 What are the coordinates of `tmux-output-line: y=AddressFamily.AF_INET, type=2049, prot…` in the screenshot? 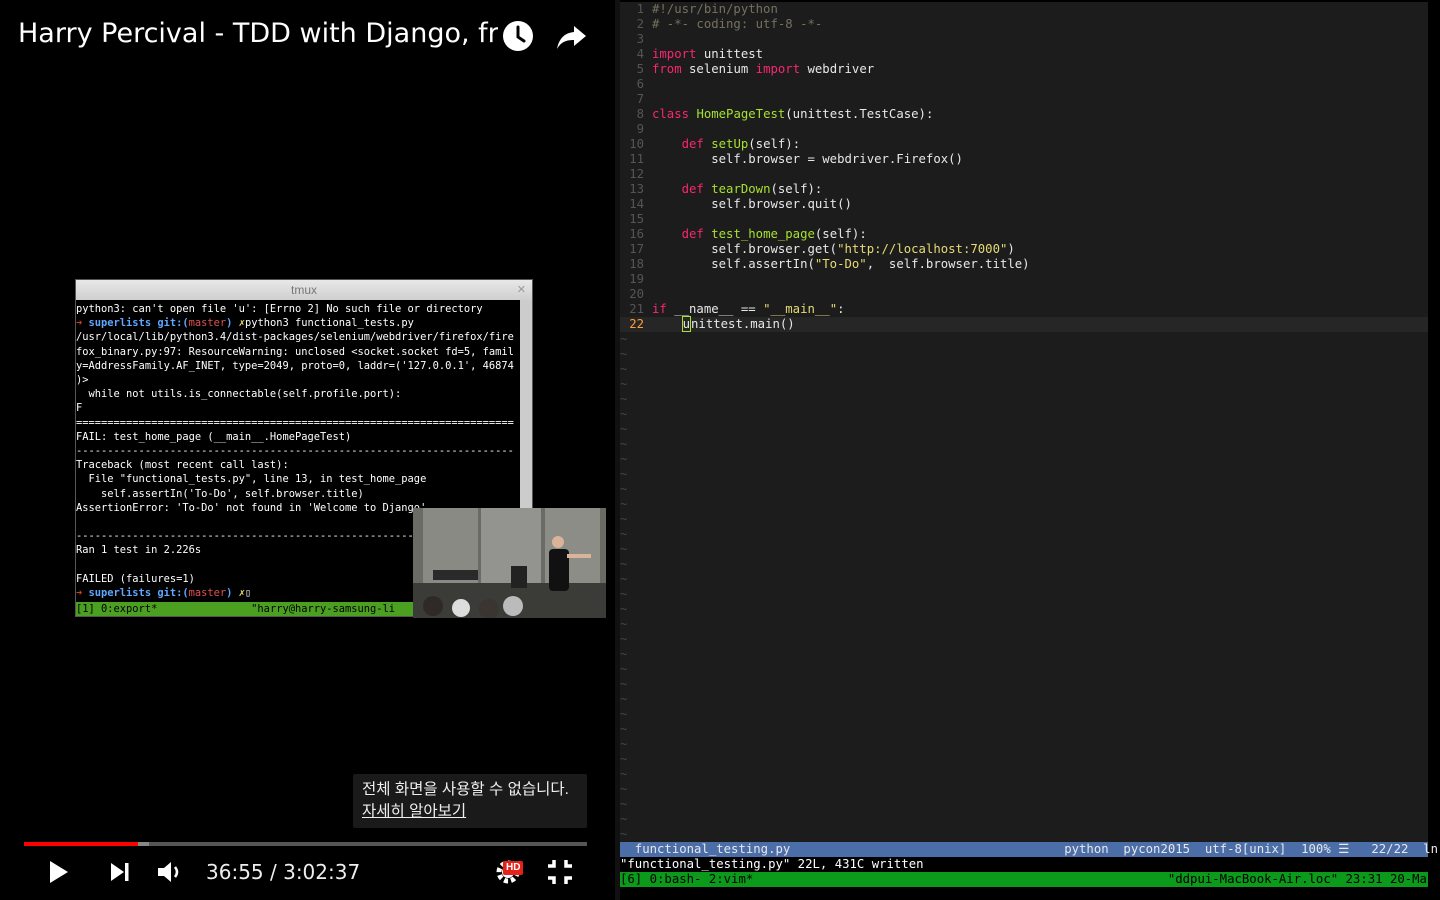 It's located at (295, 365).